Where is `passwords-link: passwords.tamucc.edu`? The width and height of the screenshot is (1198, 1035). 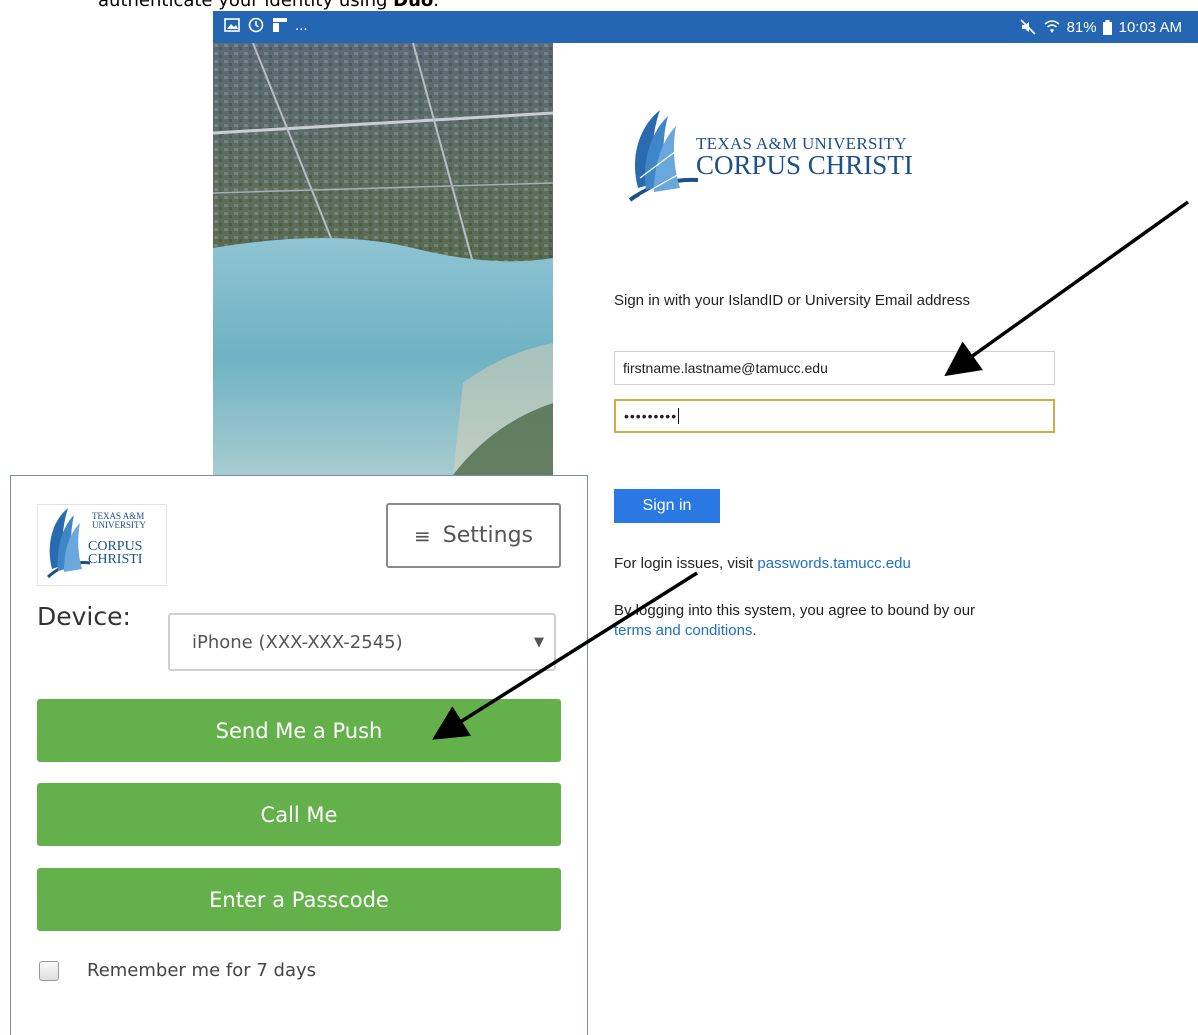
passwords-link: passwords.tamucc.edu is located at coordinates (833, 563).